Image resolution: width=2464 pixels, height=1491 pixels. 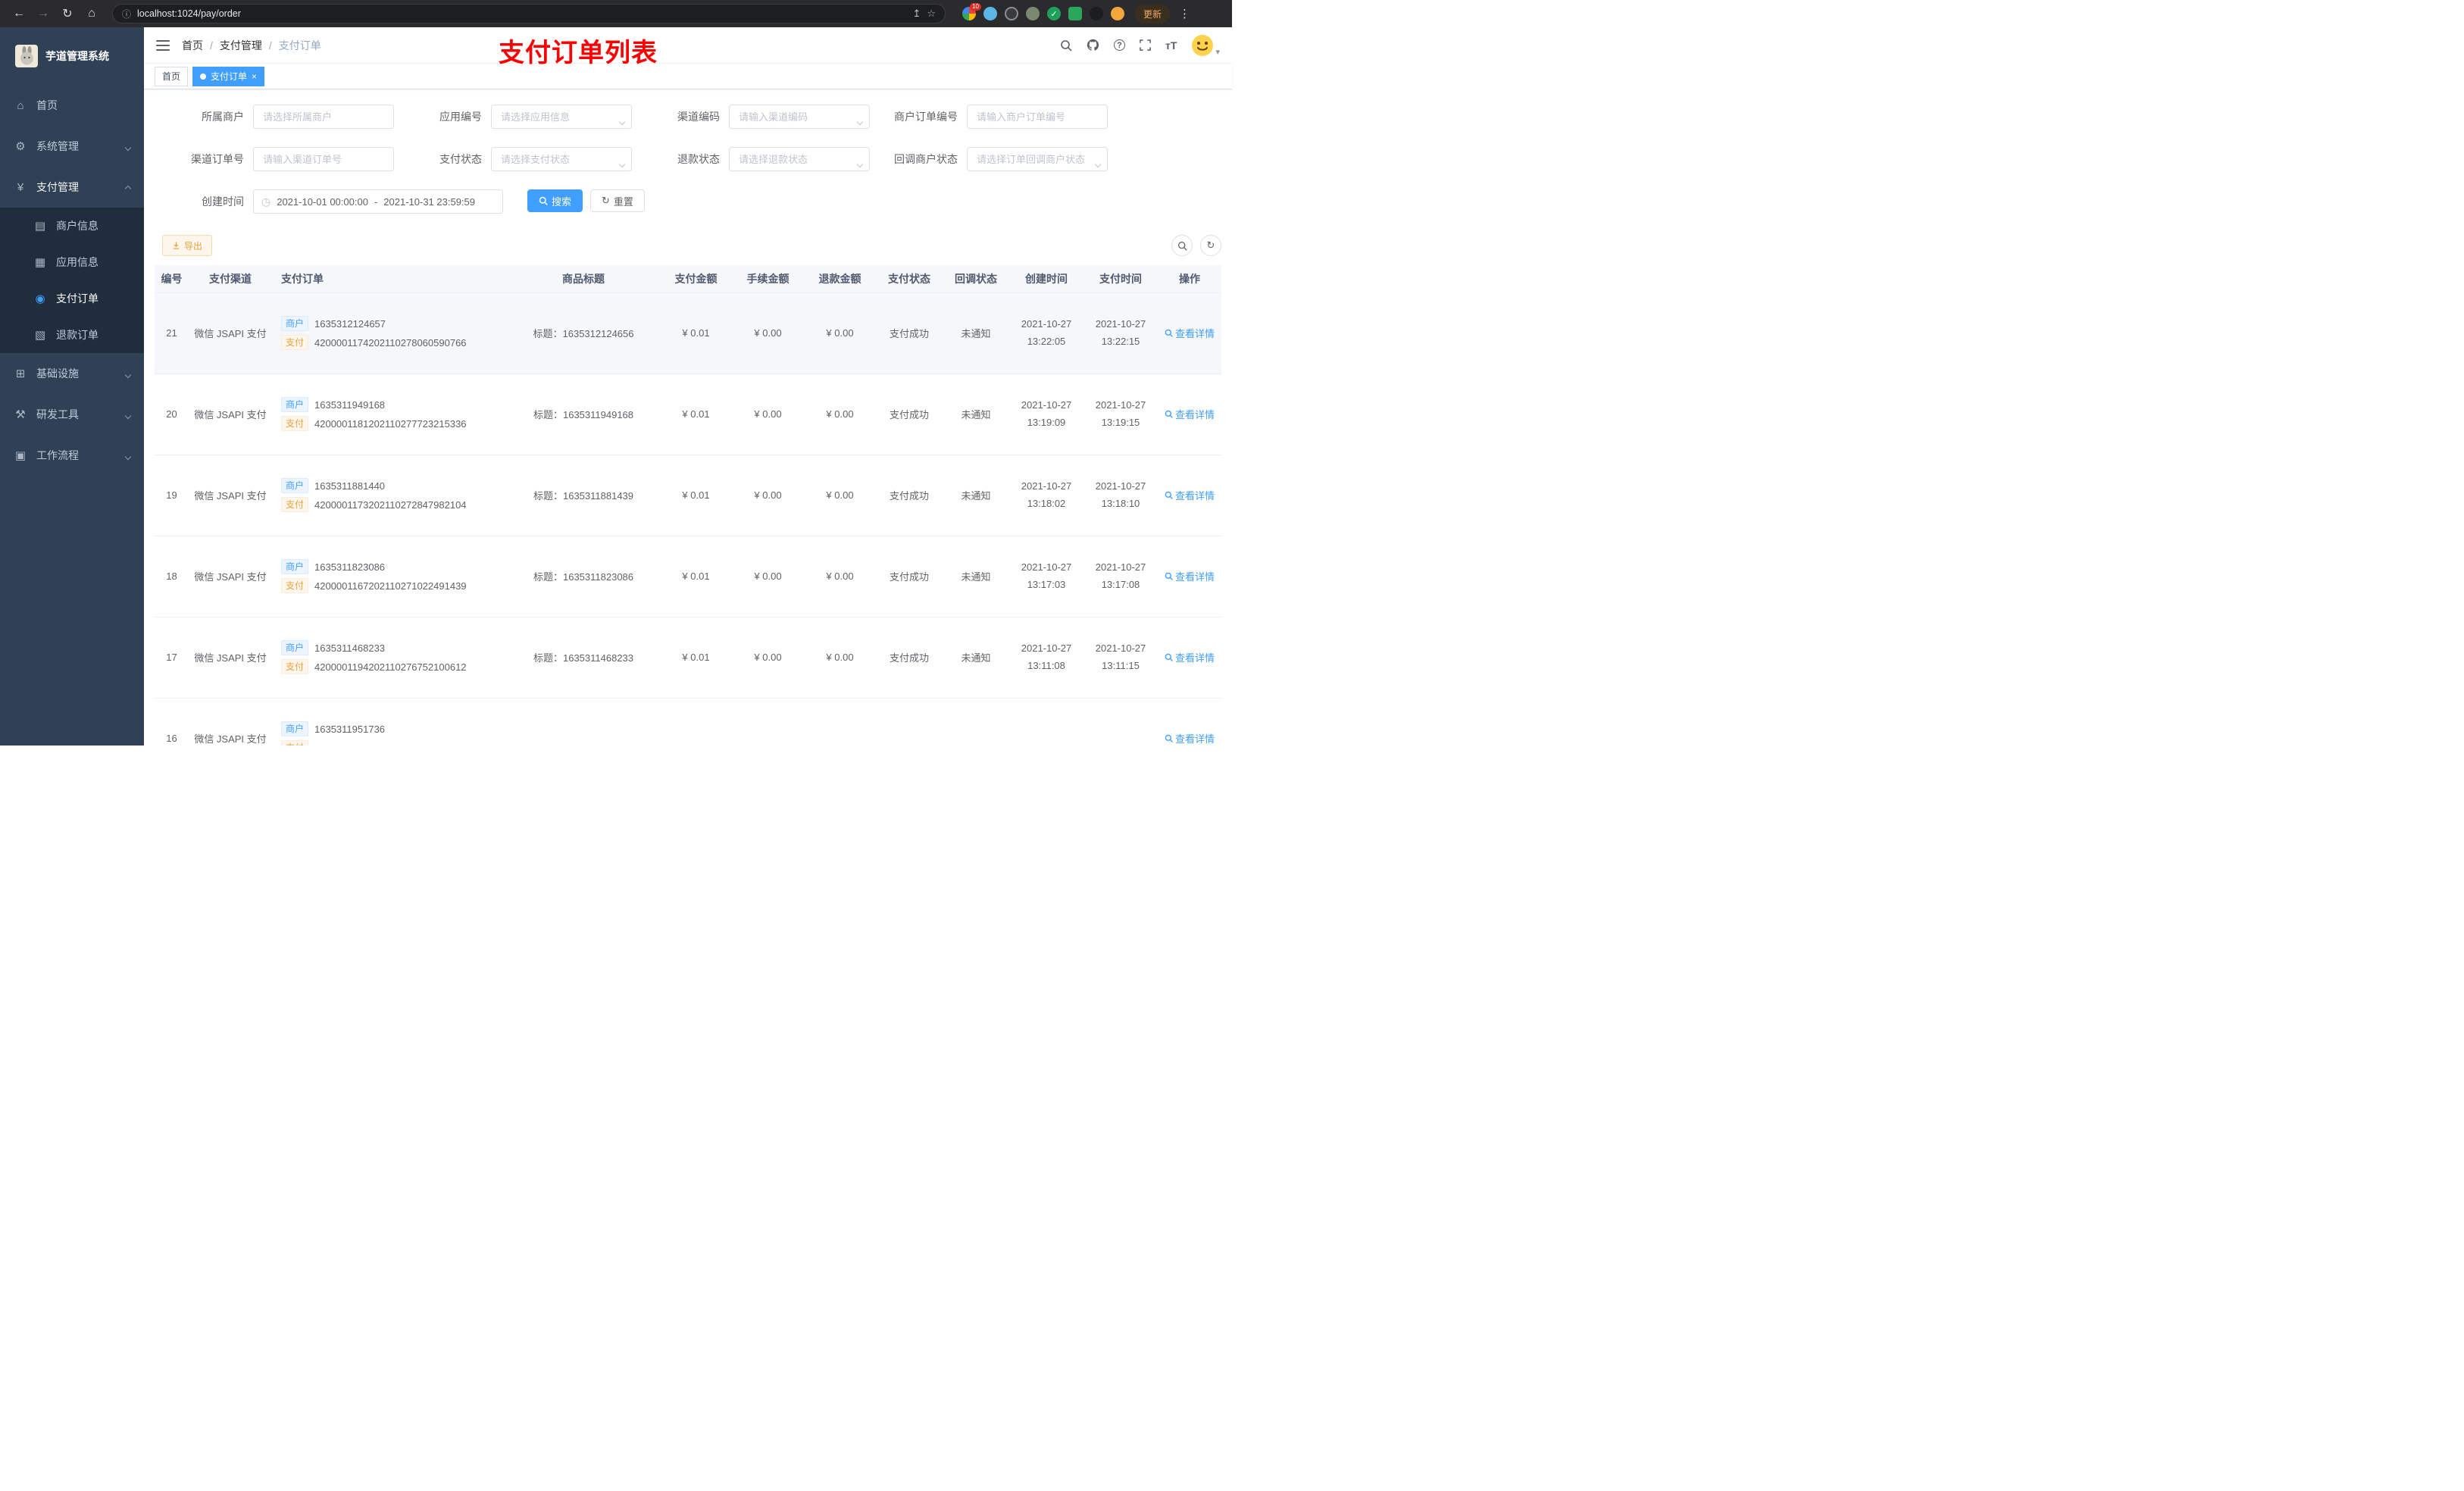 I want to click on back-button: ←, so click(x=19, y=13).